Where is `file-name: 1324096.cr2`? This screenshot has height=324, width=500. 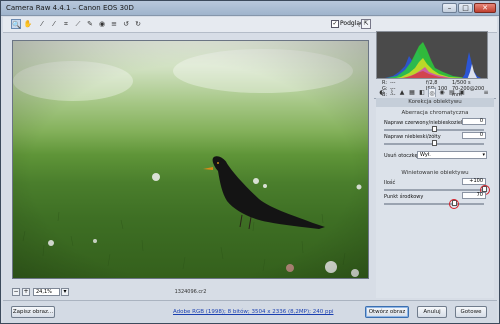
file-name: 1324096.cr2 is located at coordinates (190, 292).